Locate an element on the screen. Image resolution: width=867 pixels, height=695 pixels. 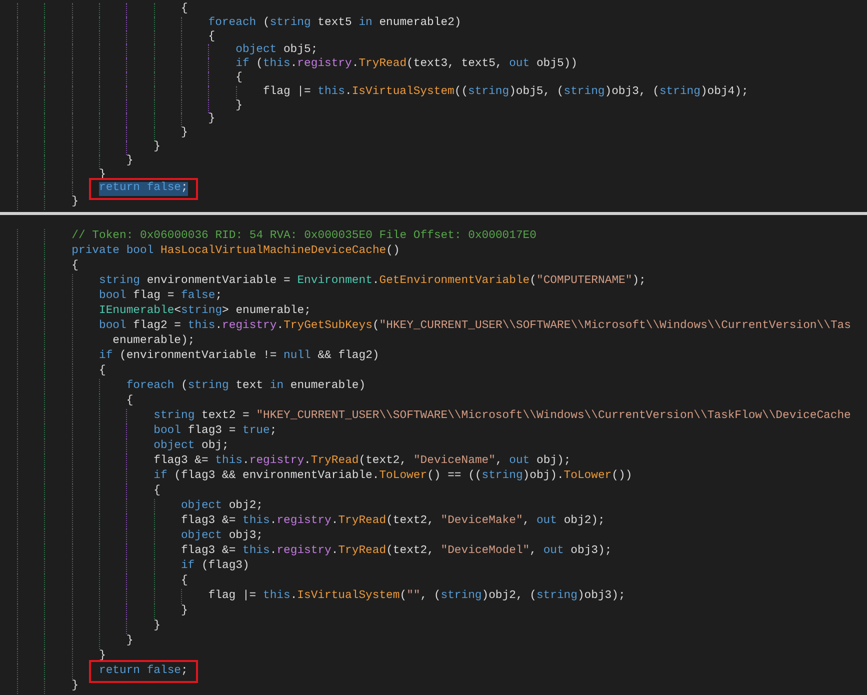
code-line: return false; is located at coordinates (143, 671).